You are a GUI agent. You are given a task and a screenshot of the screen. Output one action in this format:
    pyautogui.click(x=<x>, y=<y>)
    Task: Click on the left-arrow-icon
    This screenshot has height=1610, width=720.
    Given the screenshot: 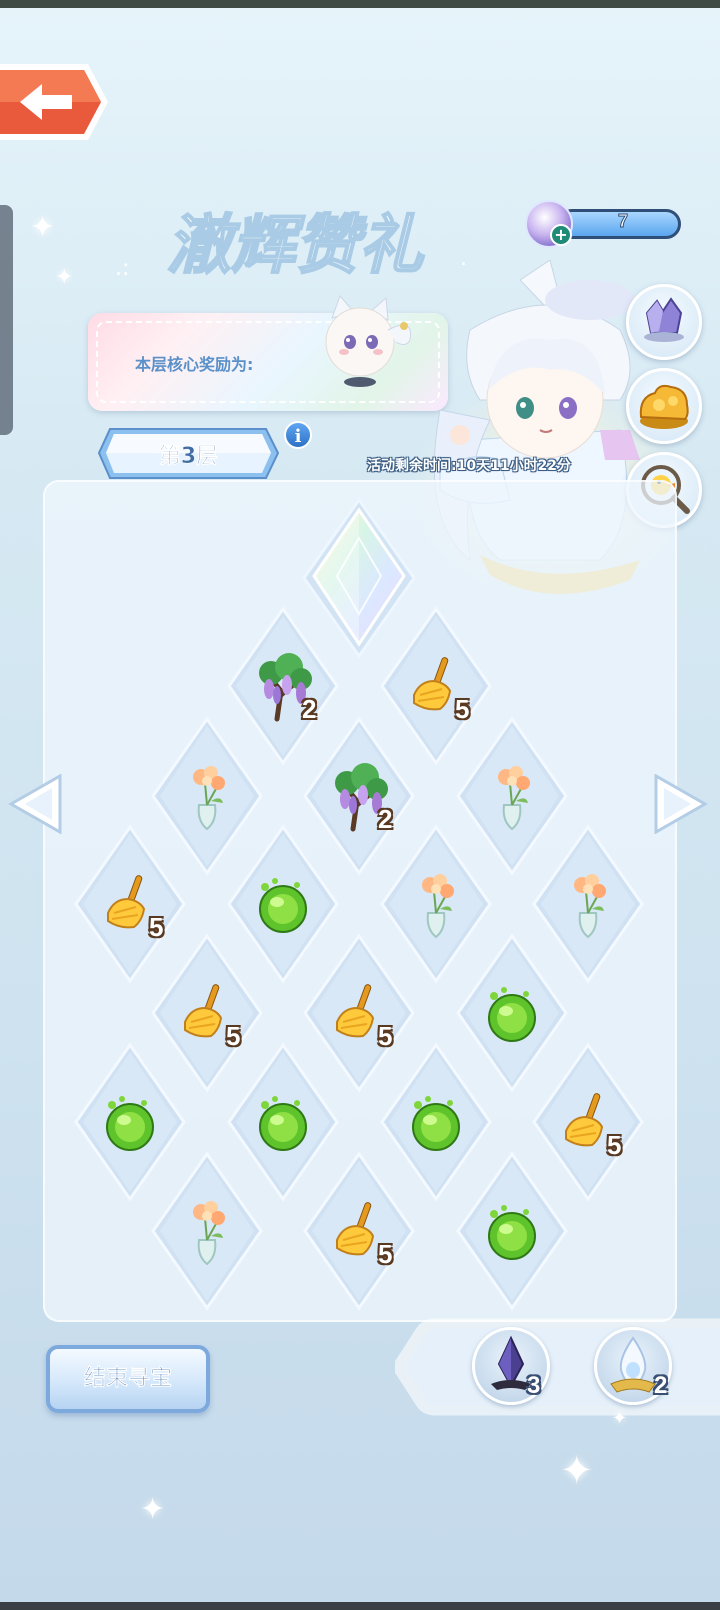 What is the action you would take?
    pyautogui.click(x=34, y=804)
    